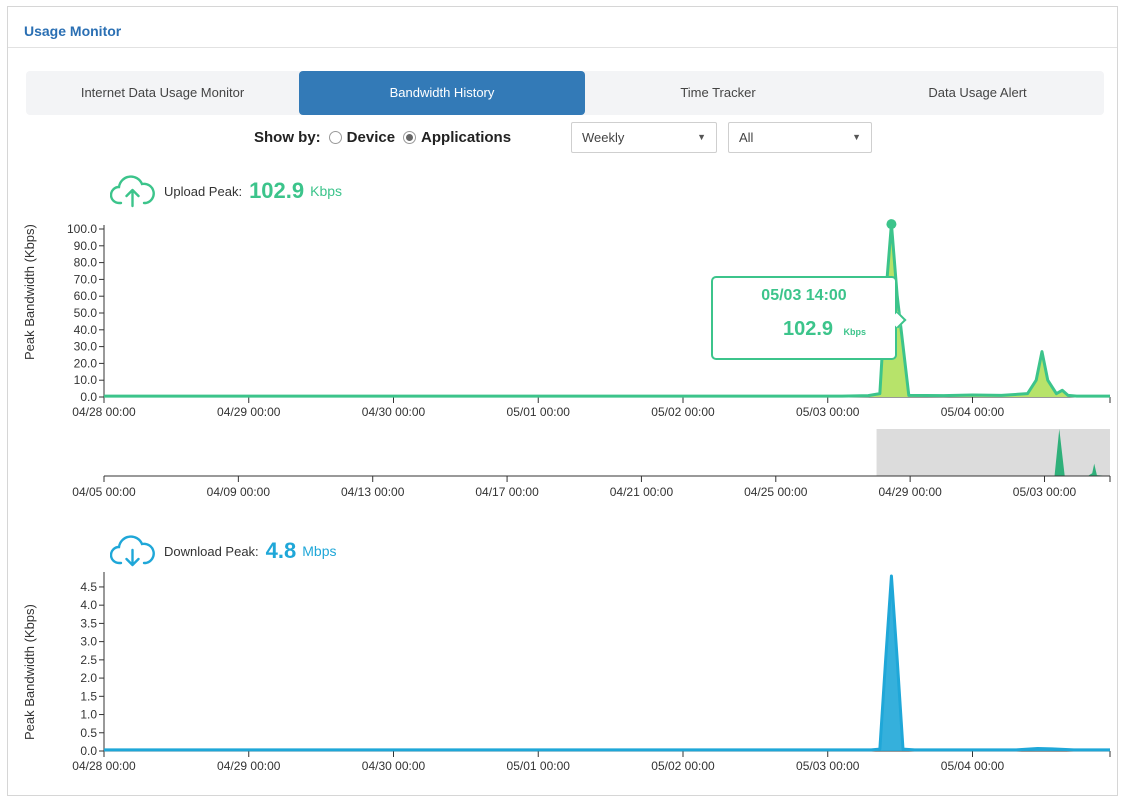 The width and height of the screenshot is (1125, 796). I want to click on filter-select: All ▼, so click(800, 137).